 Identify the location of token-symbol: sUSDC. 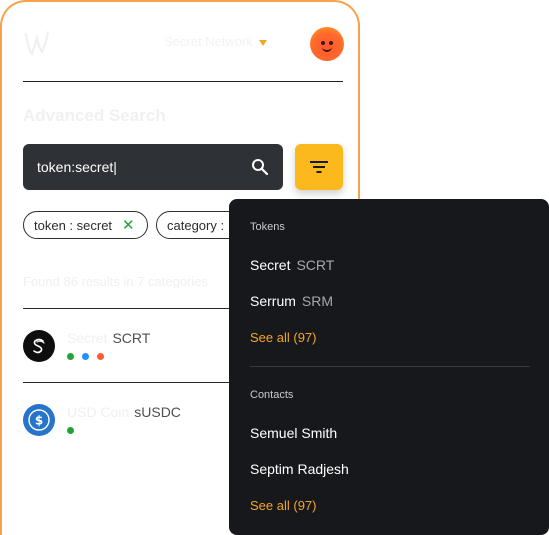
(157, 412).